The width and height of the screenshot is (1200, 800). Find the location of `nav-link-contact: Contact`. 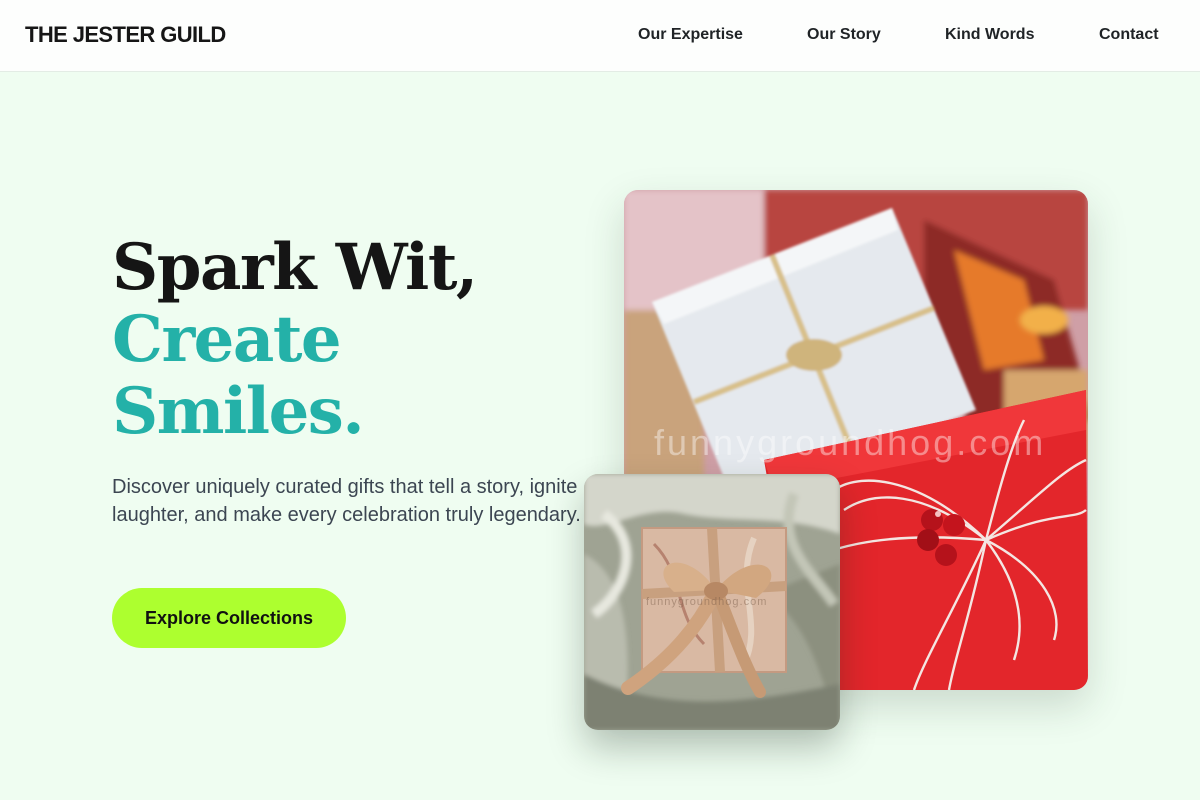

nav-link-contact: Contact is located at coordinates (1129, 35).